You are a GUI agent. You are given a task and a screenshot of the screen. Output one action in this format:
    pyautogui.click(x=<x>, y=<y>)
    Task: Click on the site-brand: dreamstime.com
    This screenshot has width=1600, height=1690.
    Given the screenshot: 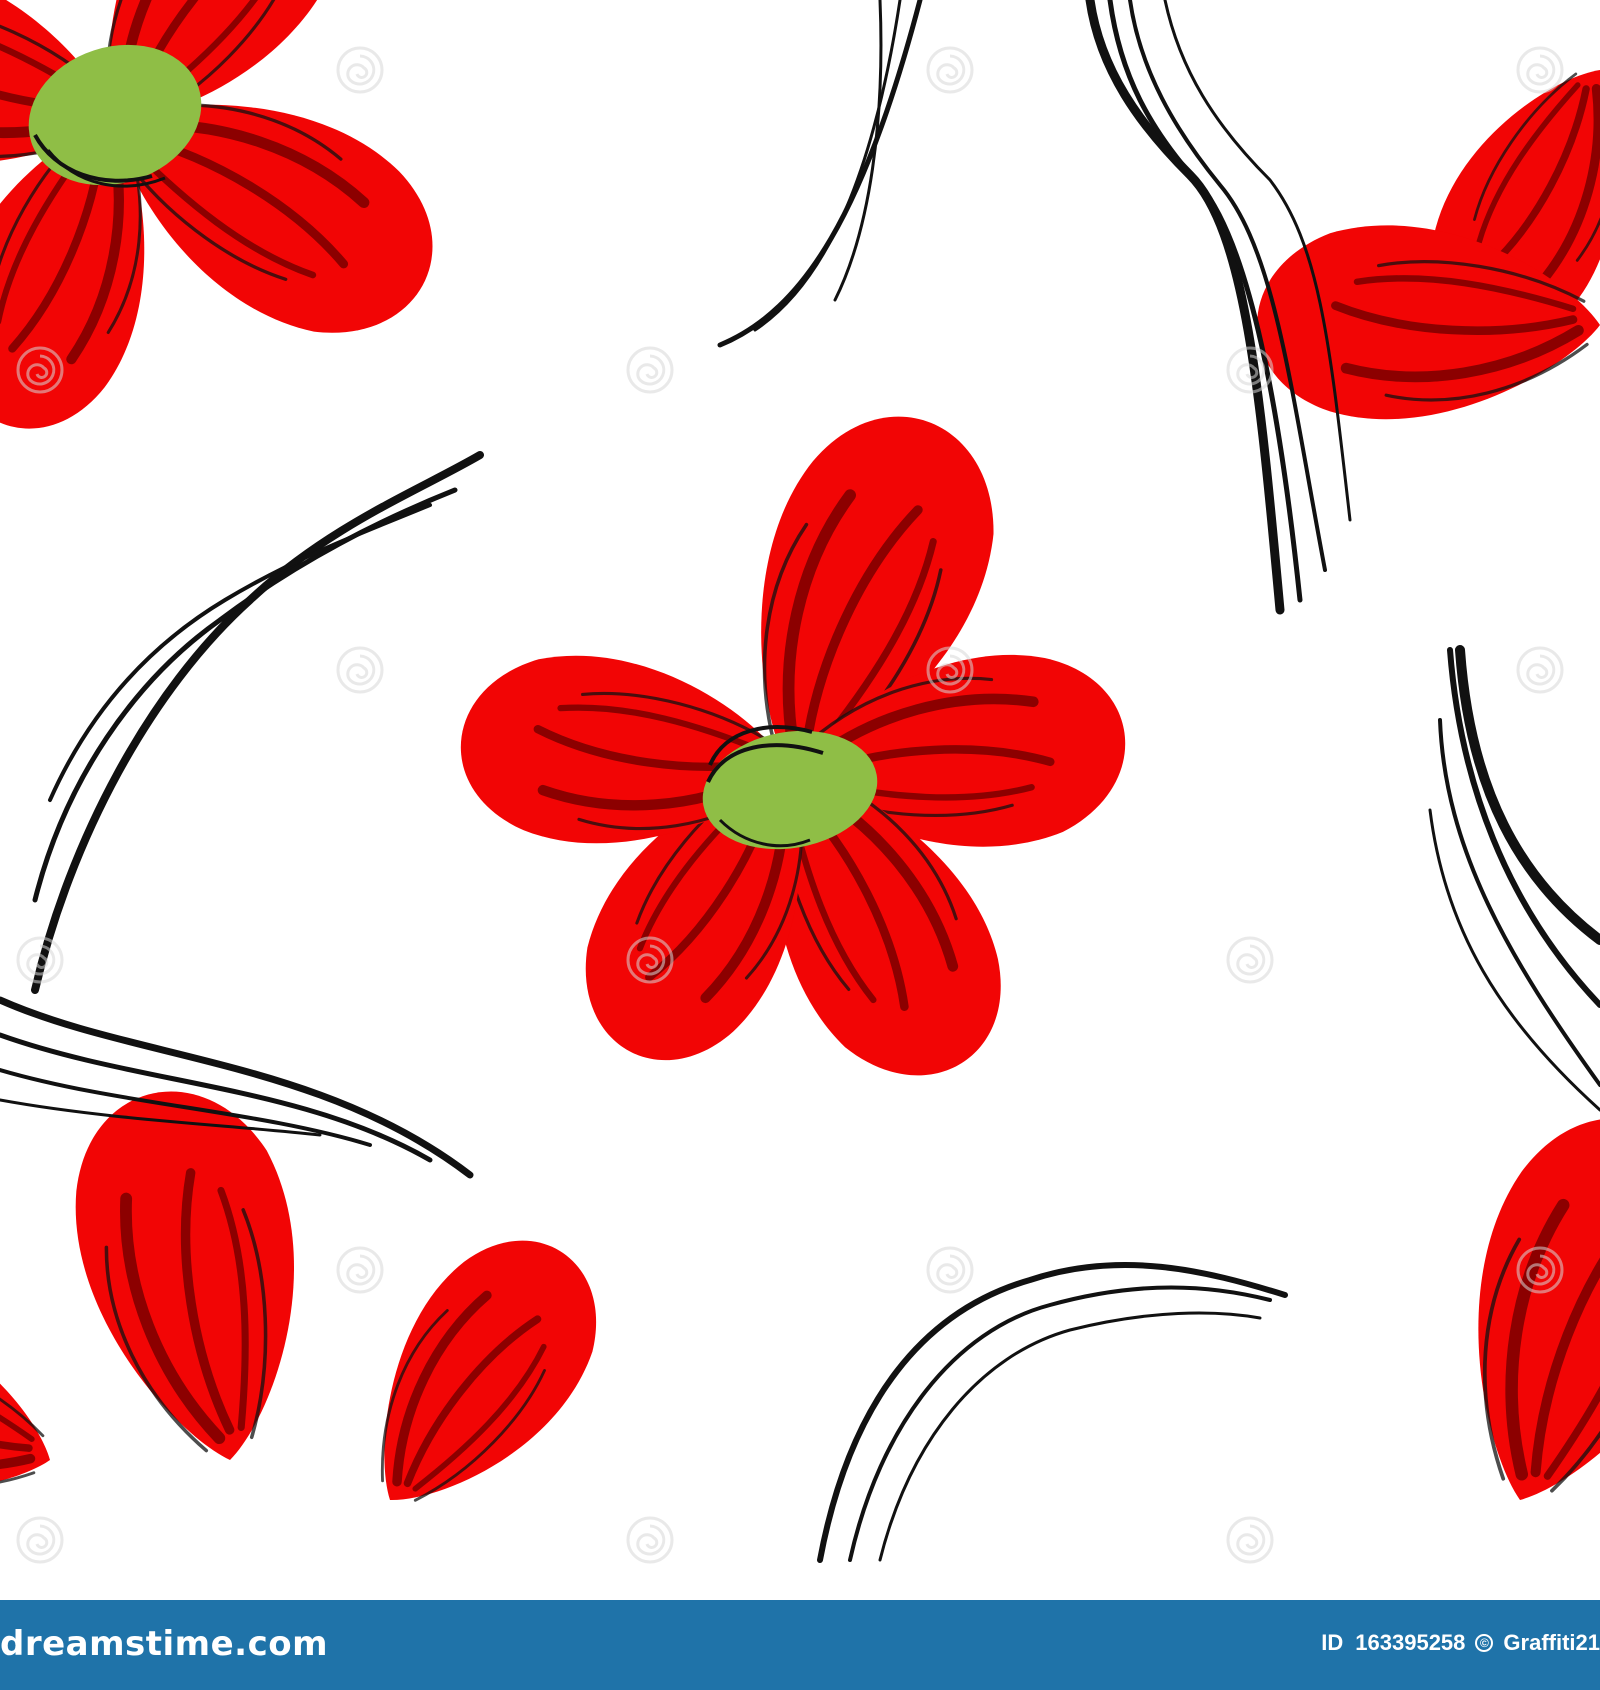 What is the action you would take?
    pyautogui.click(x=164, y=1644)
    